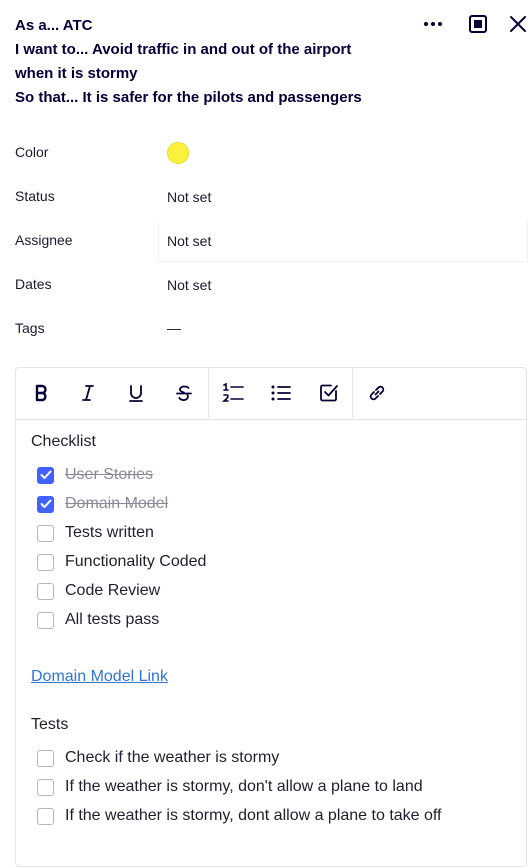 This screenshot has height=867, width=532. I want to click on close-icon, so click(518, 24).